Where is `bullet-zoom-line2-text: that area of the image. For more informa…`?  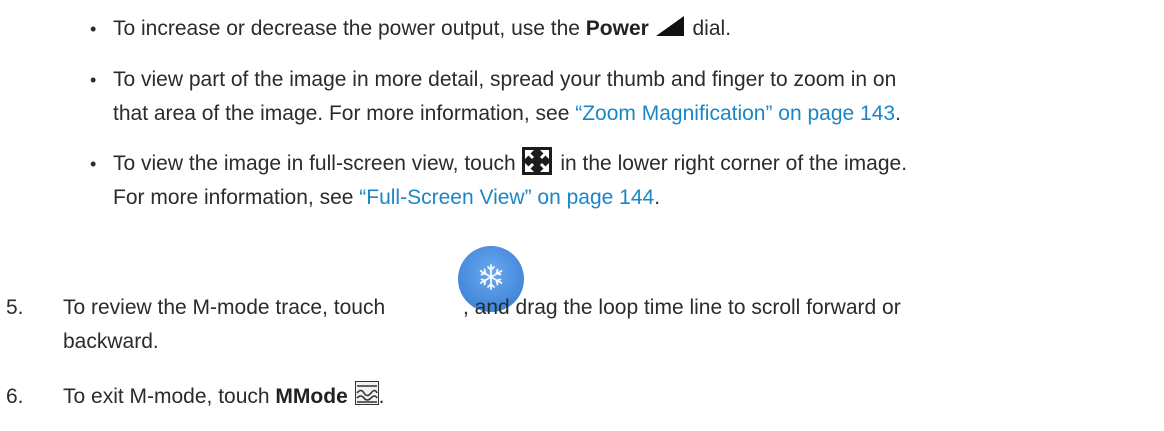 bullet-zoom-line2-text: that area of the image. For more informa… is located at coordinates (344, 113).